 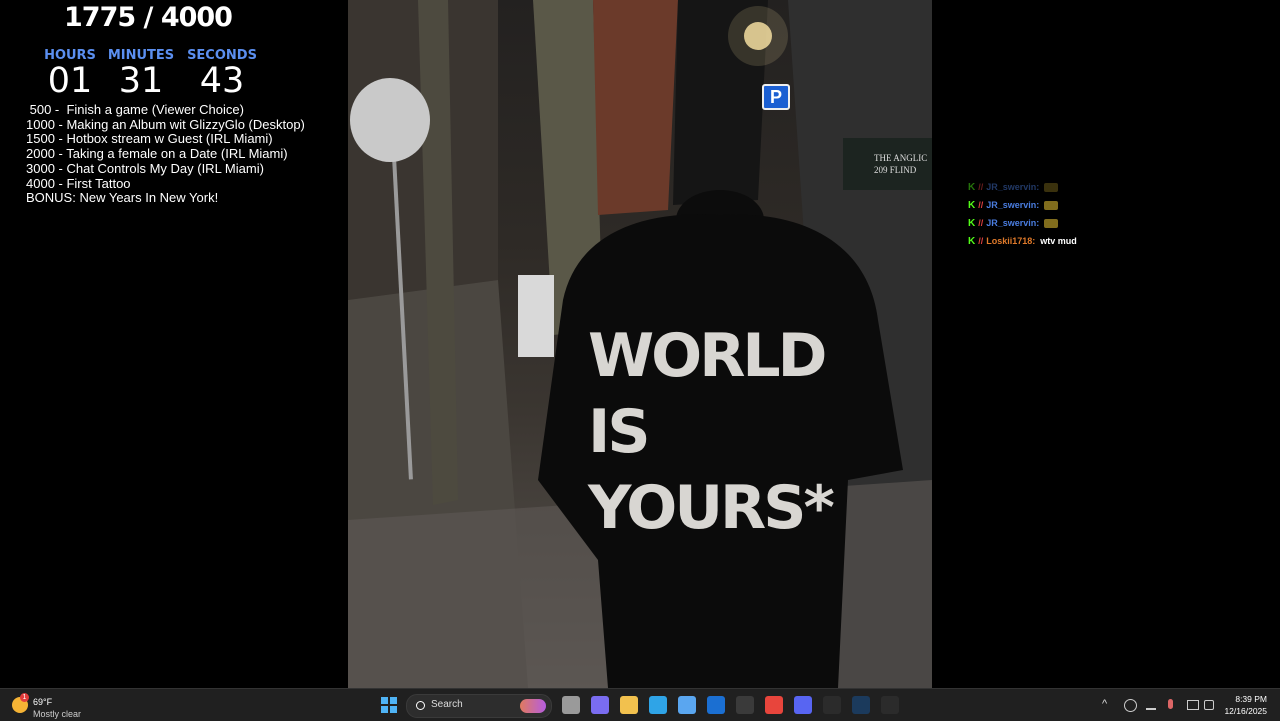 What do you see at coordinates (1245, 711) in the screenshot?
I see `clock-date: 12/16/2025` at bounding box center [1245, 711].